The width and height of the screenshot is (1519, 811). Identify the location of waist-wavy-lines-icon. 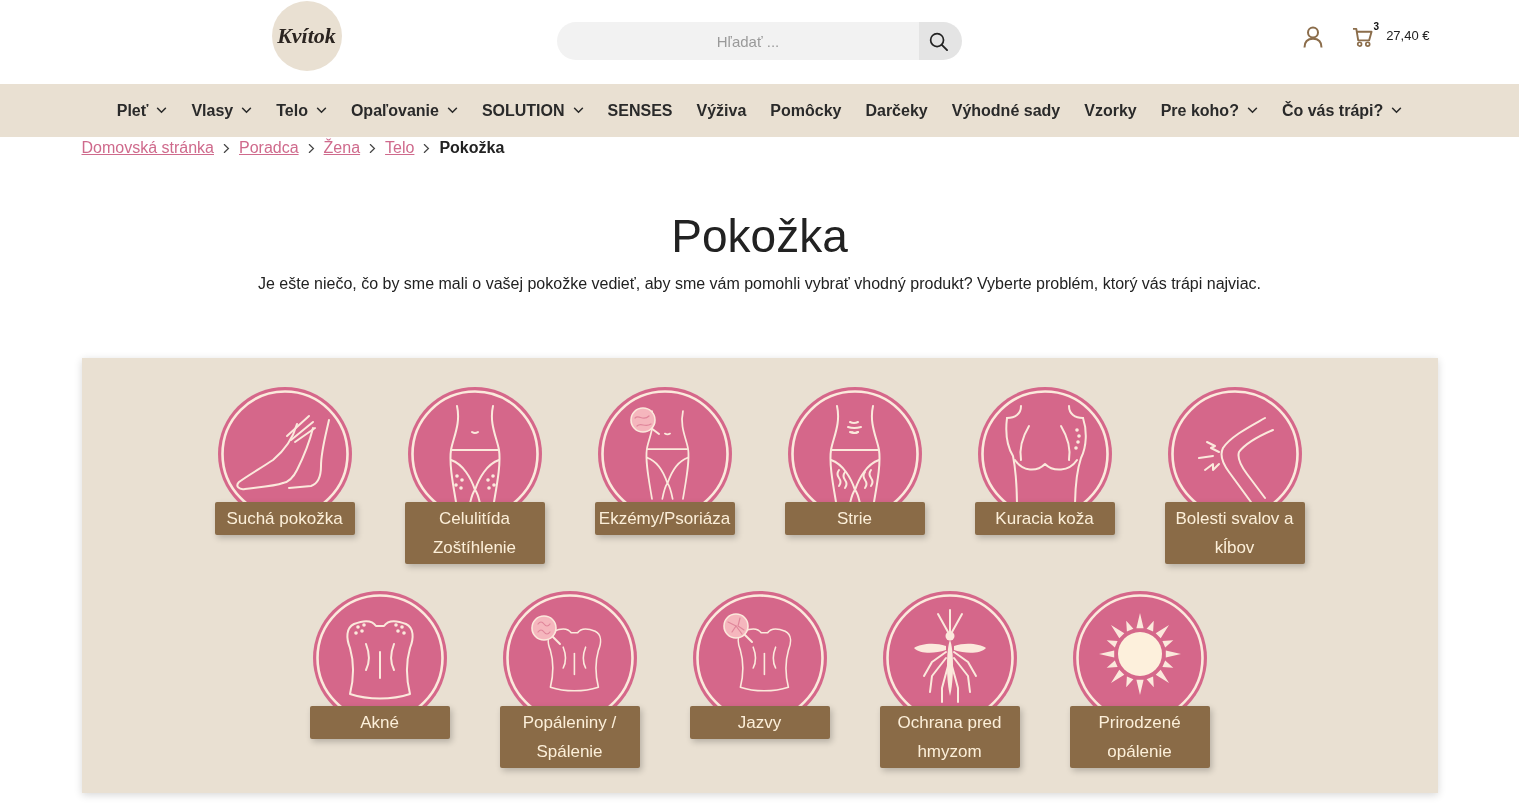
(854, 444).